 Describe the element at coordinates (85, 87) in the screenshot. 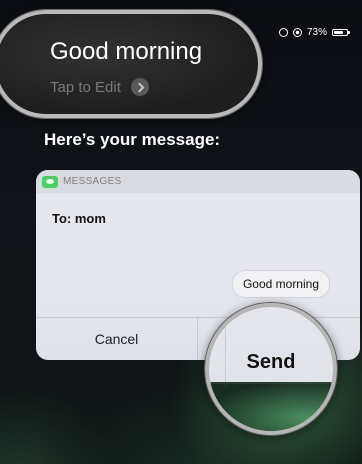

I see `tap-to-edit-label: Tap to Edit` at that location.